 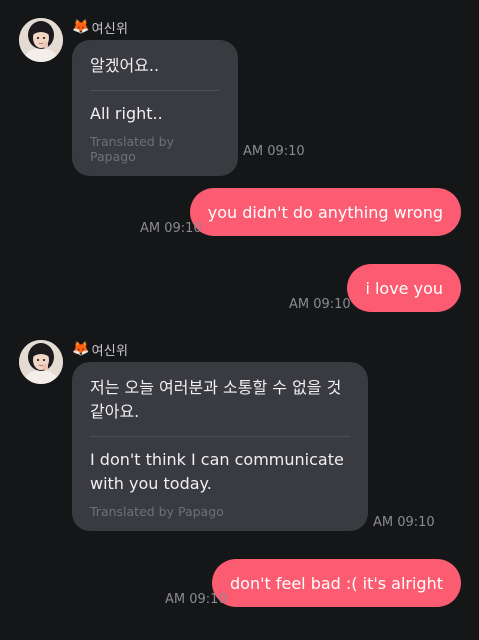 What do you see at coordinates (216, 399) in the screenshot?
I see `original-text: 저는 오늘 여러분과 소통할 수 없을 것 같아요.` at bounding box center [216, 399].